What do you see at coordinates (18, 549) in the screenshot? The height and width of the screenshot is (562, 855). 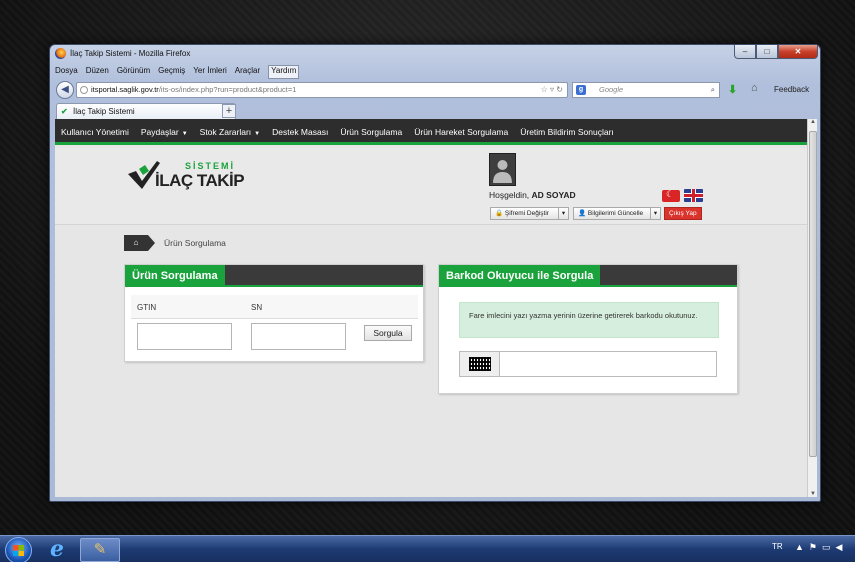 I see `start-button` at bounding box center [18, 549].